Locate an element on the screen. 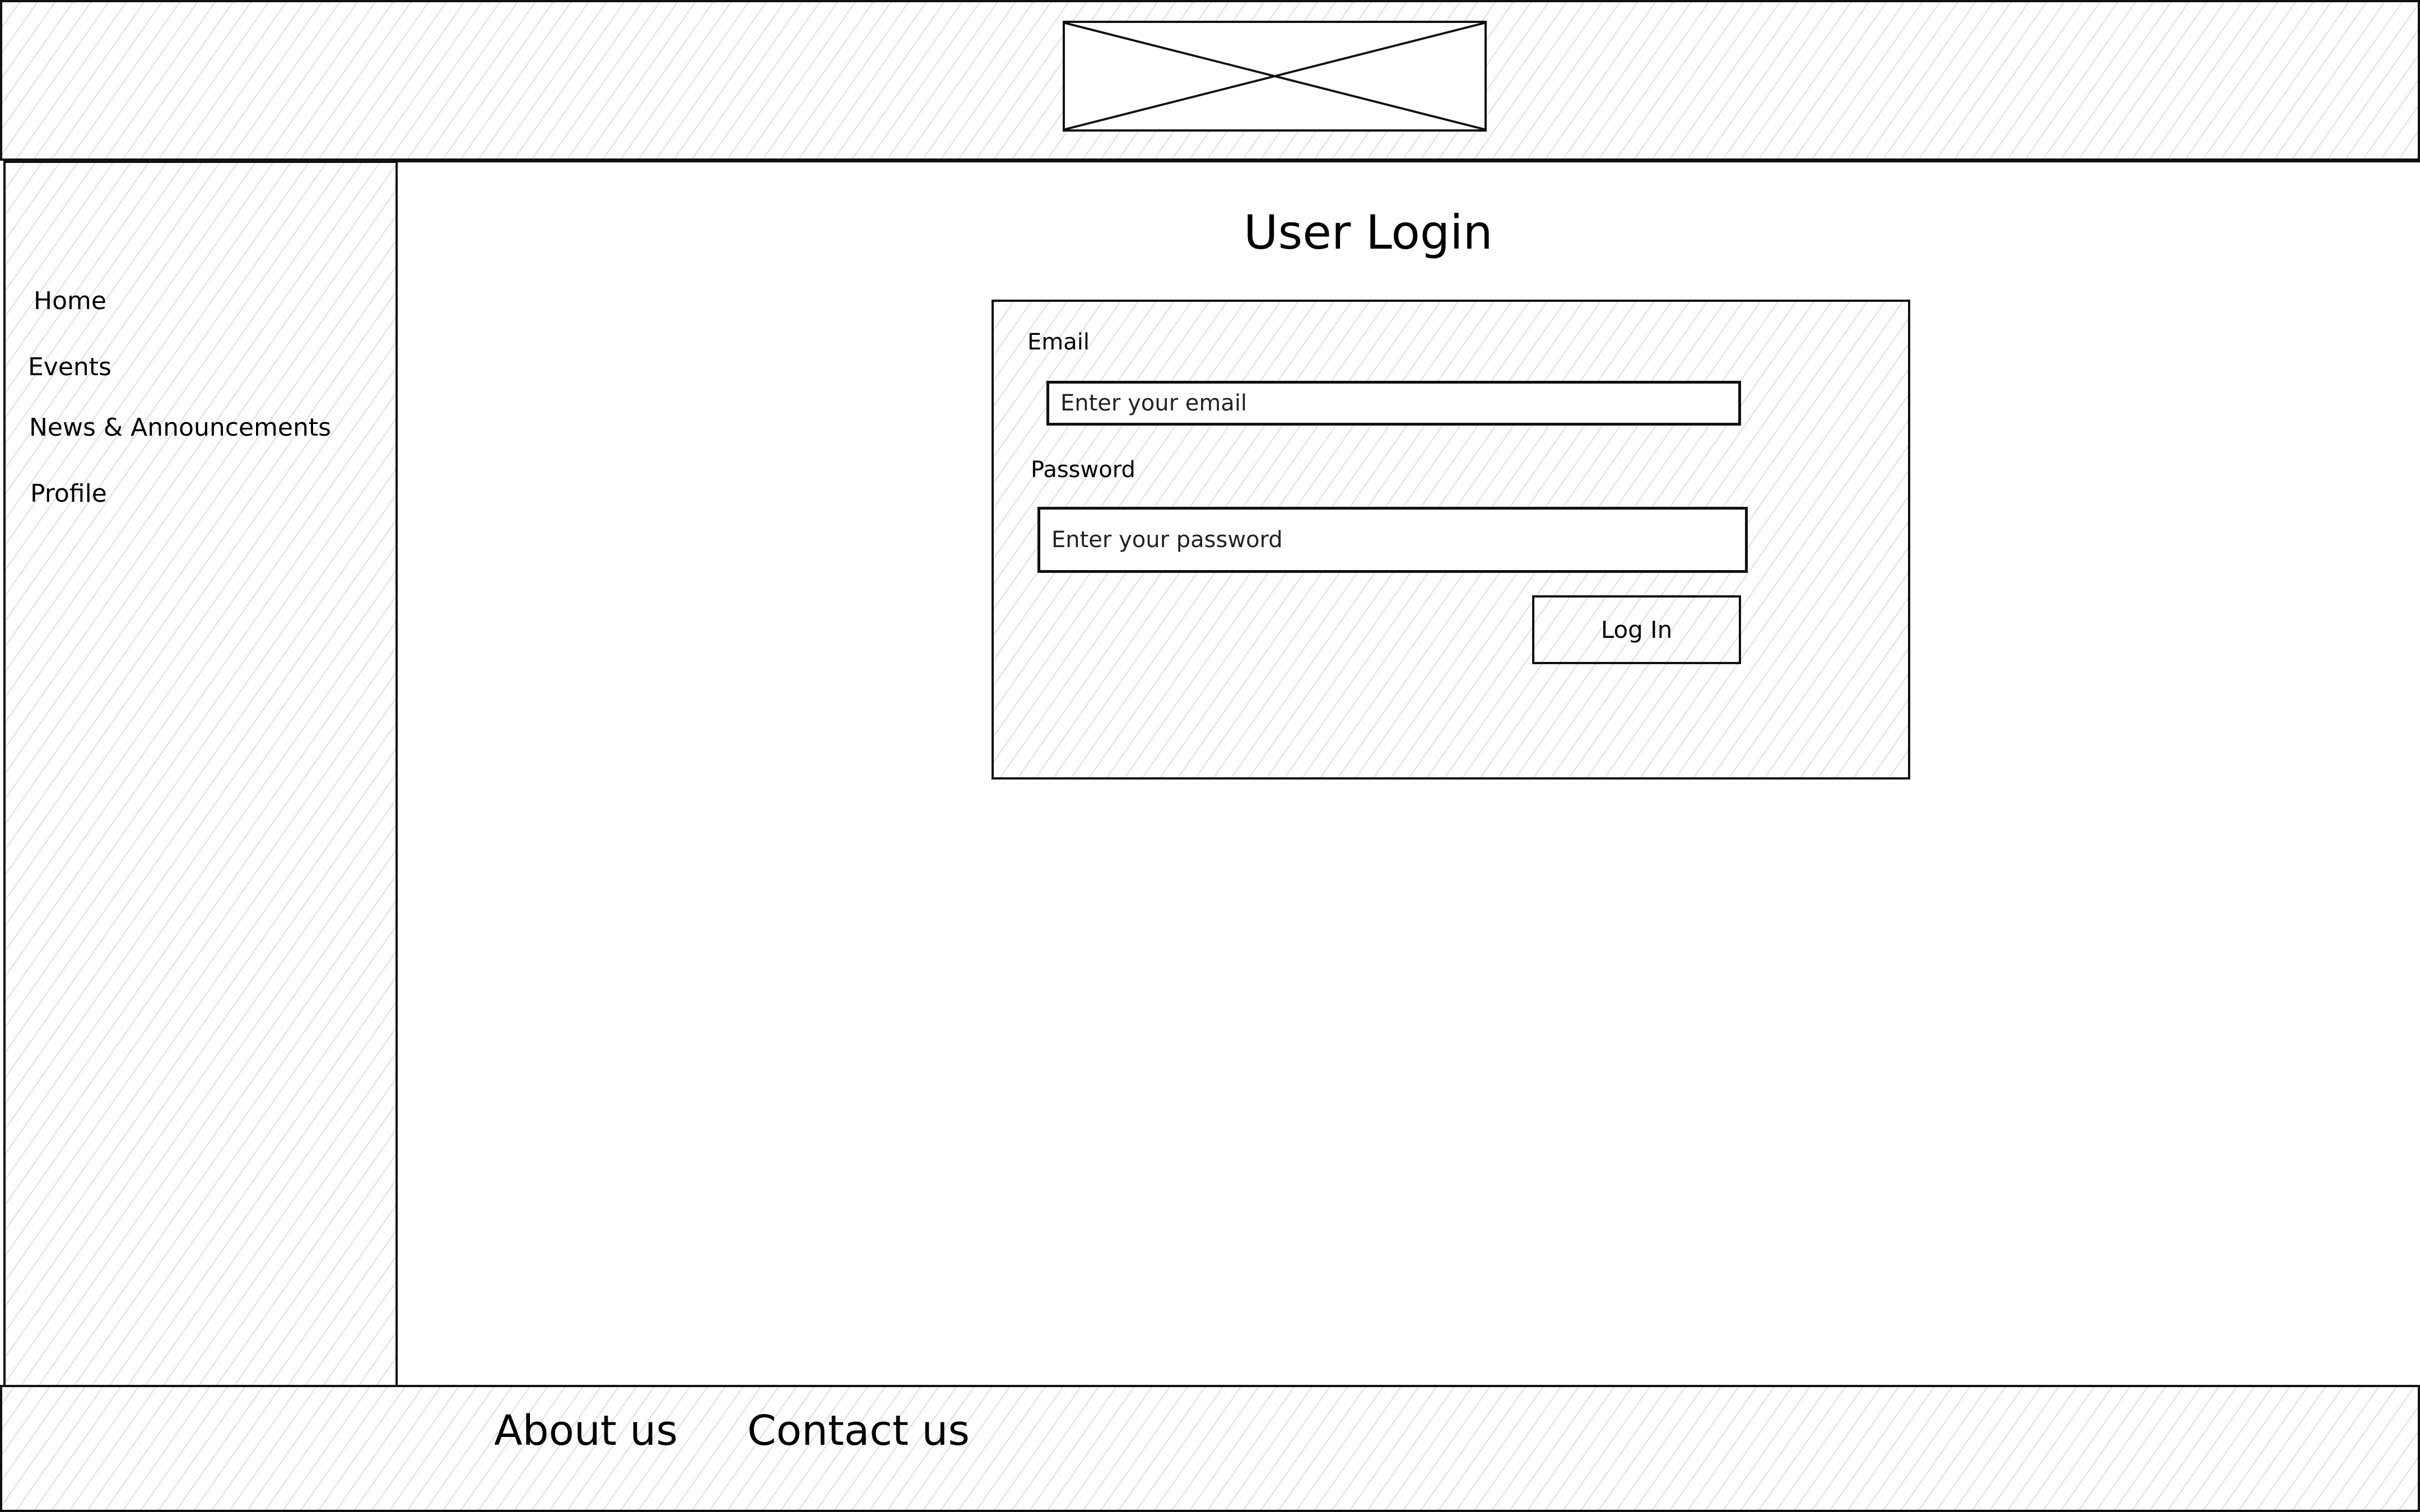 The image size is (2420, 1512). login-button: Log In is located at coordinates (1636, 630).